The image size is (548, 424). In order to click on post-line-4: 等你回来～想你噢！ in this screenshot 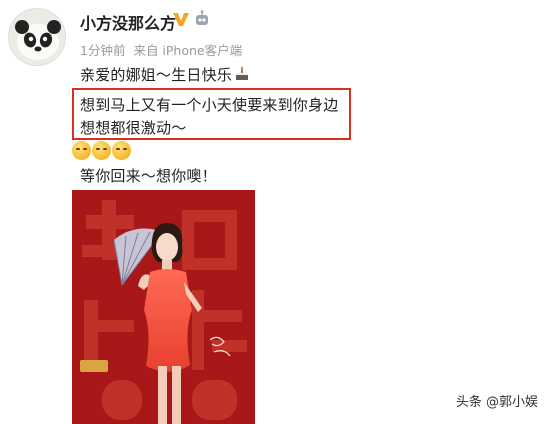, I will do `click(148, 176)`.